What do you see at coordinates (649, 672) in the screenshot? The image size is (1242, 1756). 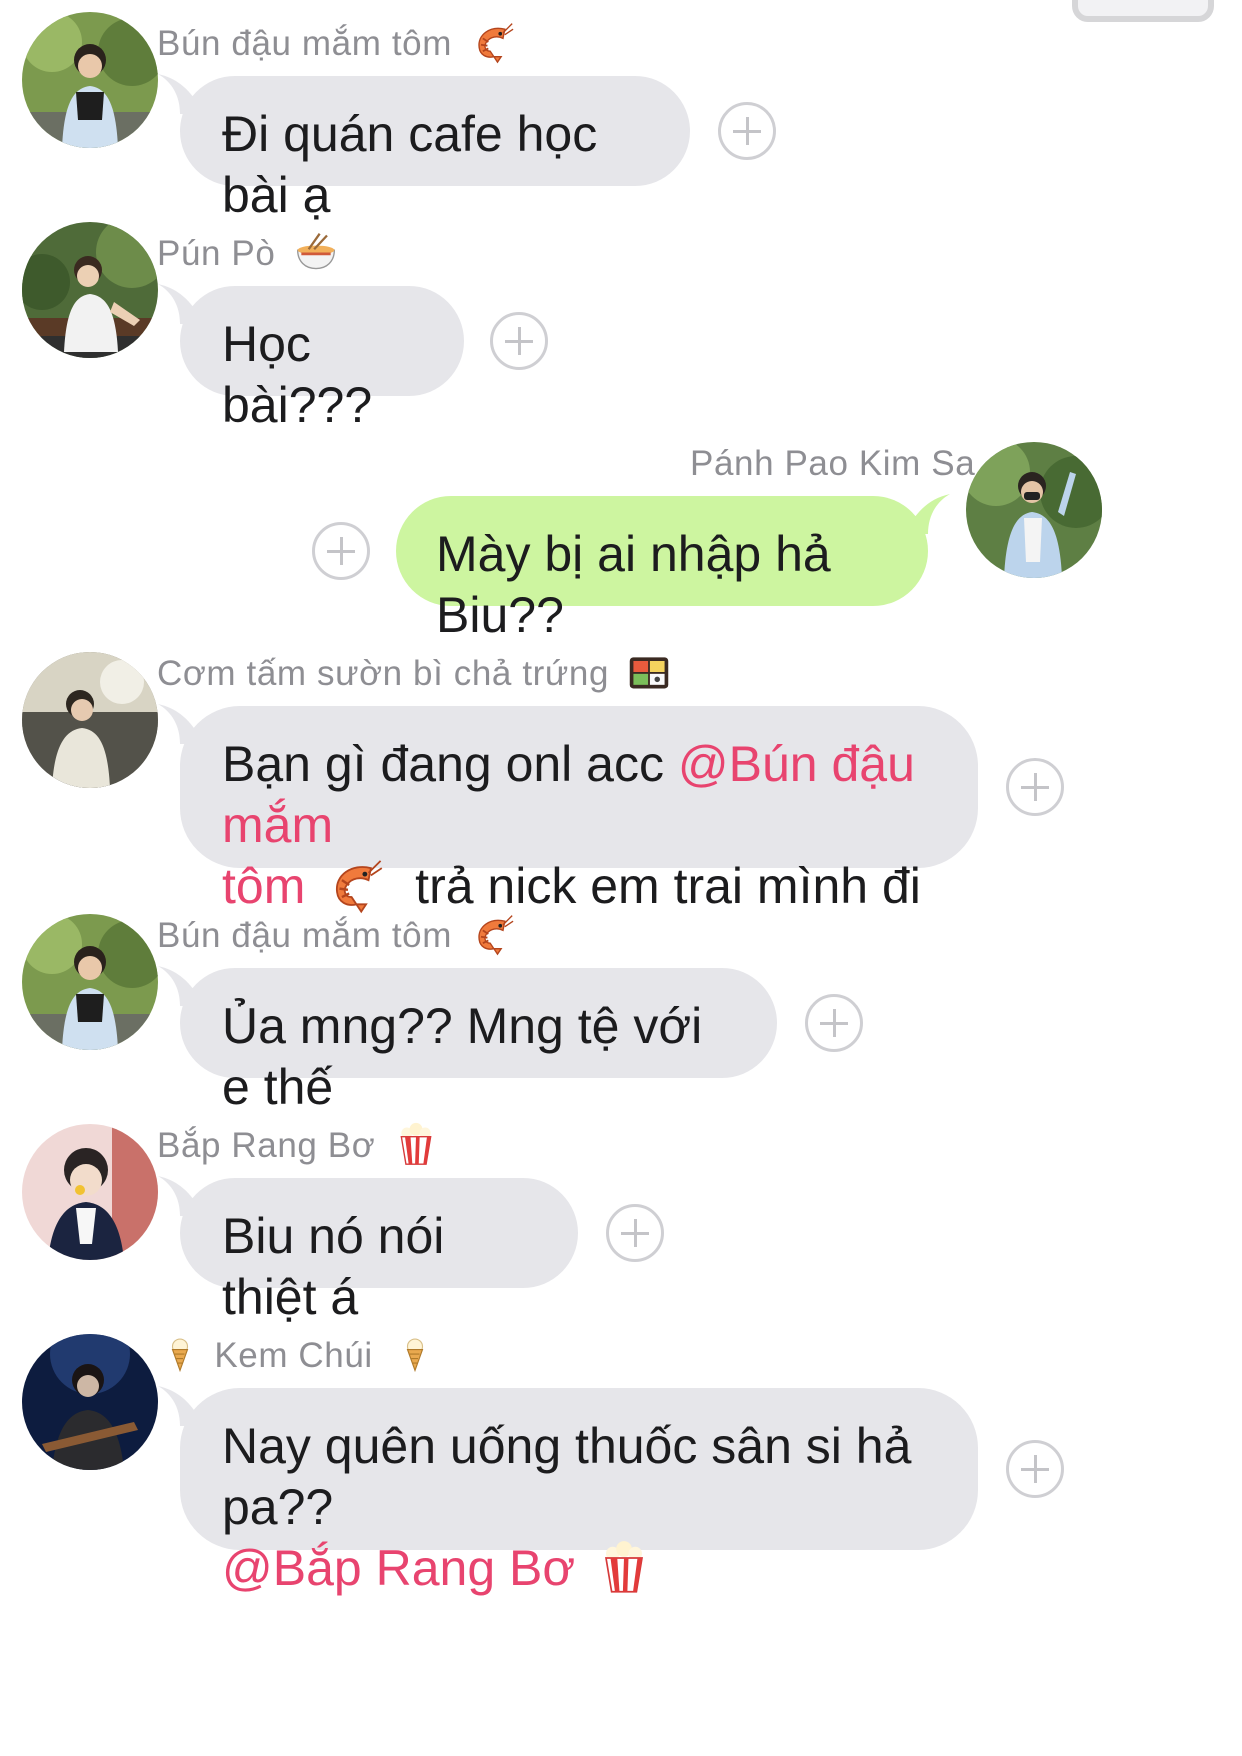 I see `bento-box-icon` at bounding box center [649, 672].